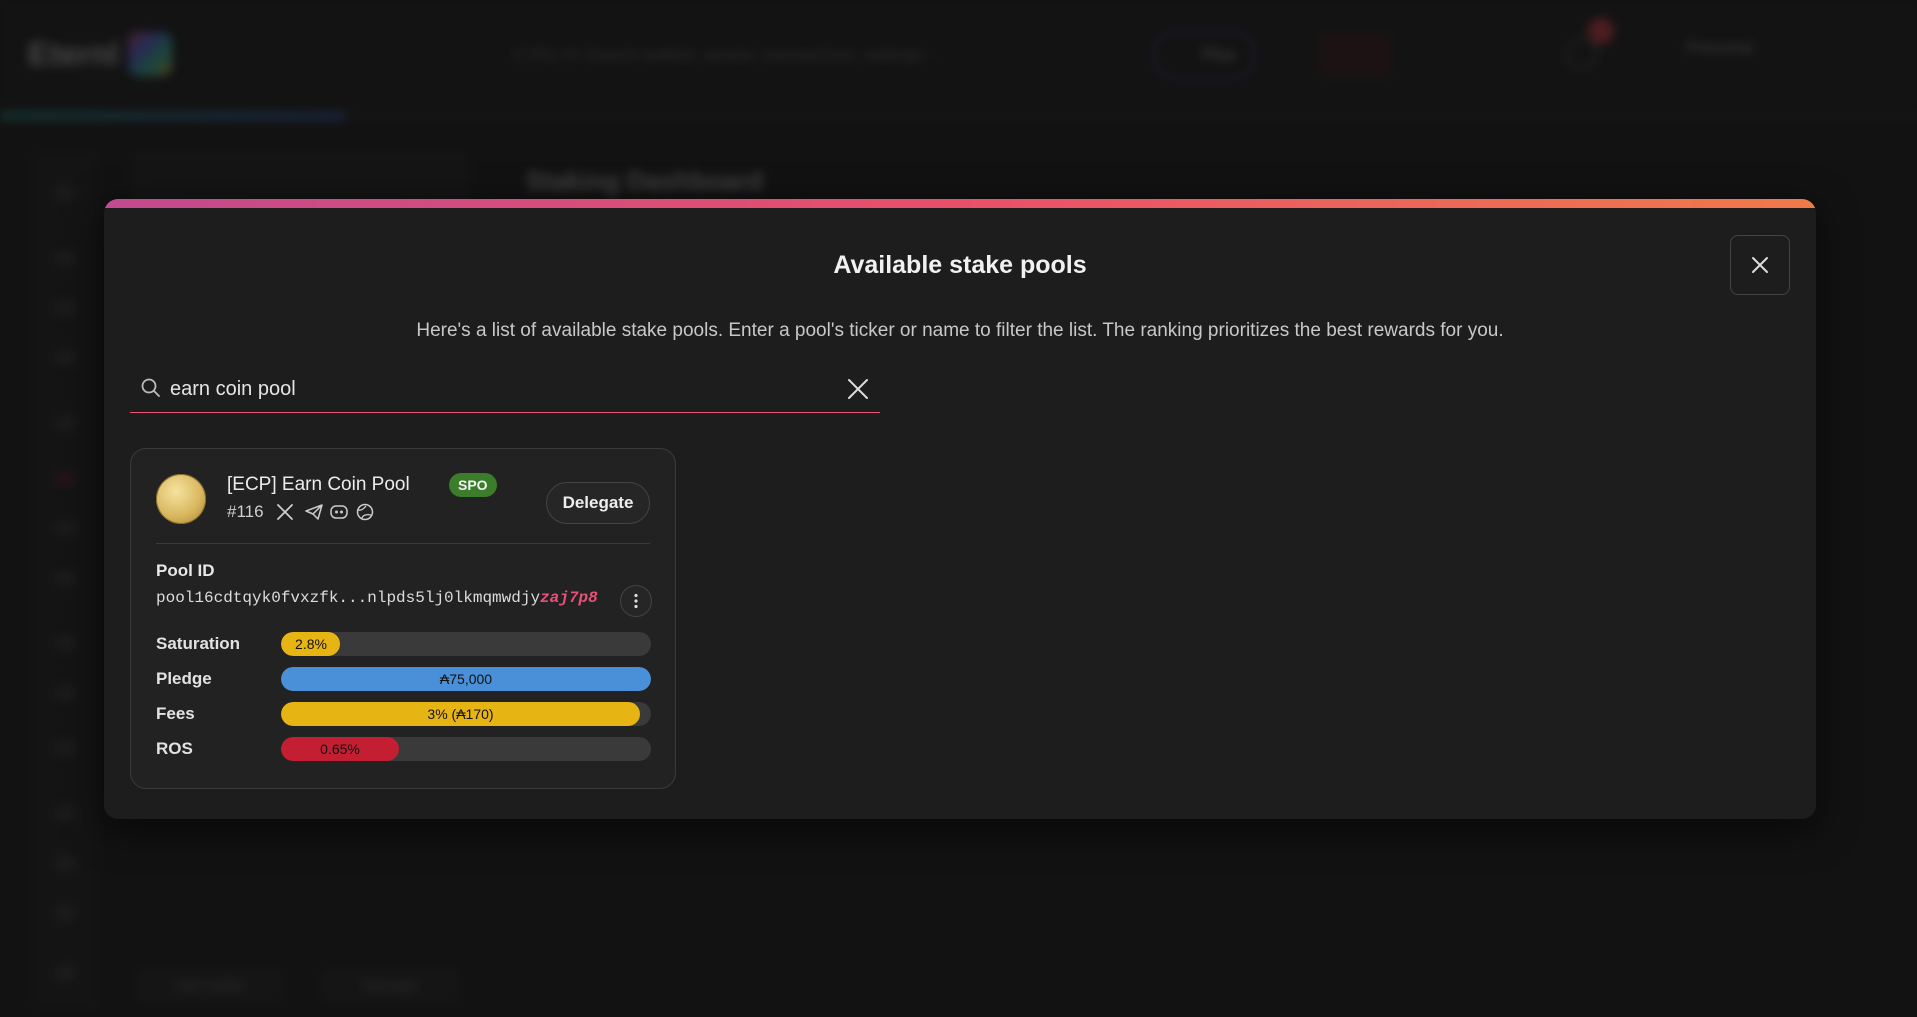 The height and width of the screenshot is (1017, 1917). Describe the element at coordinates (473, 485) in the screenshot. I see `spo-badge: SPO` at that location.